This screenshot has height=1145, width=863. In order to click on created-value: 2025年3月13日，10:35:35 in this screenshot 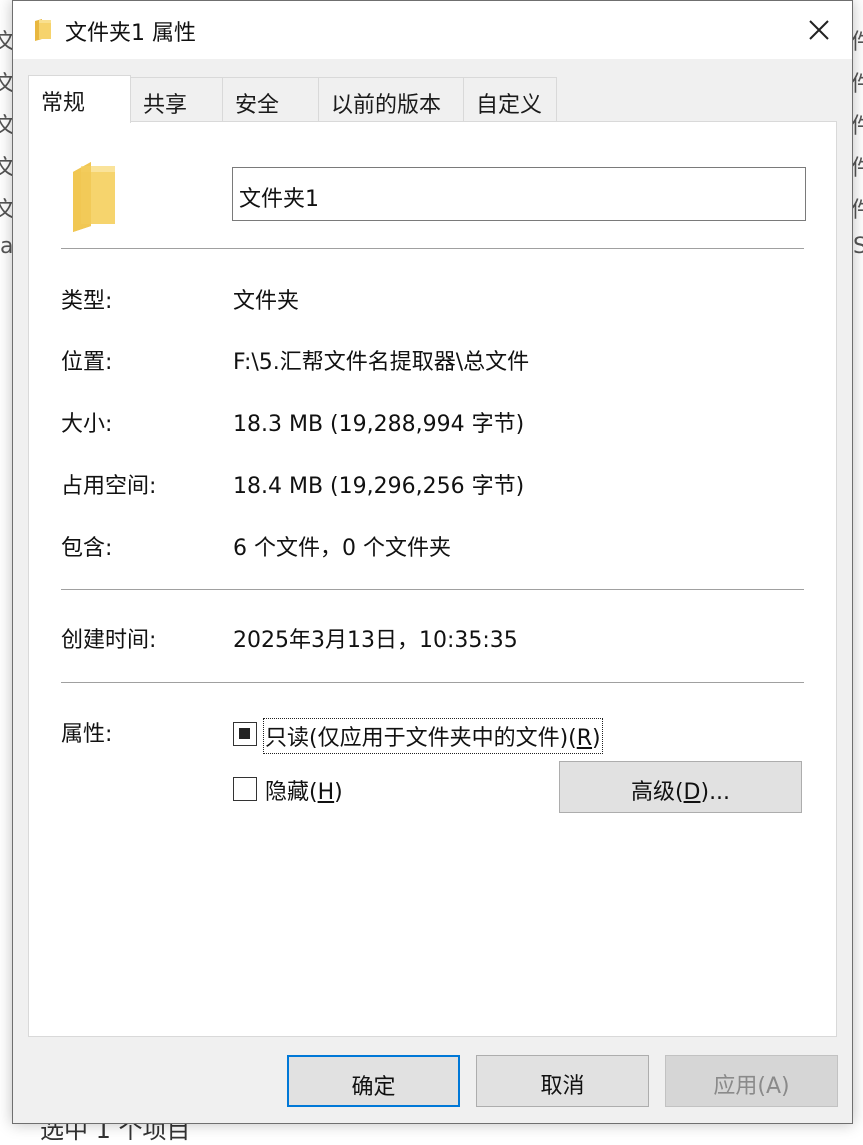, I will do `click(375, 640)`.